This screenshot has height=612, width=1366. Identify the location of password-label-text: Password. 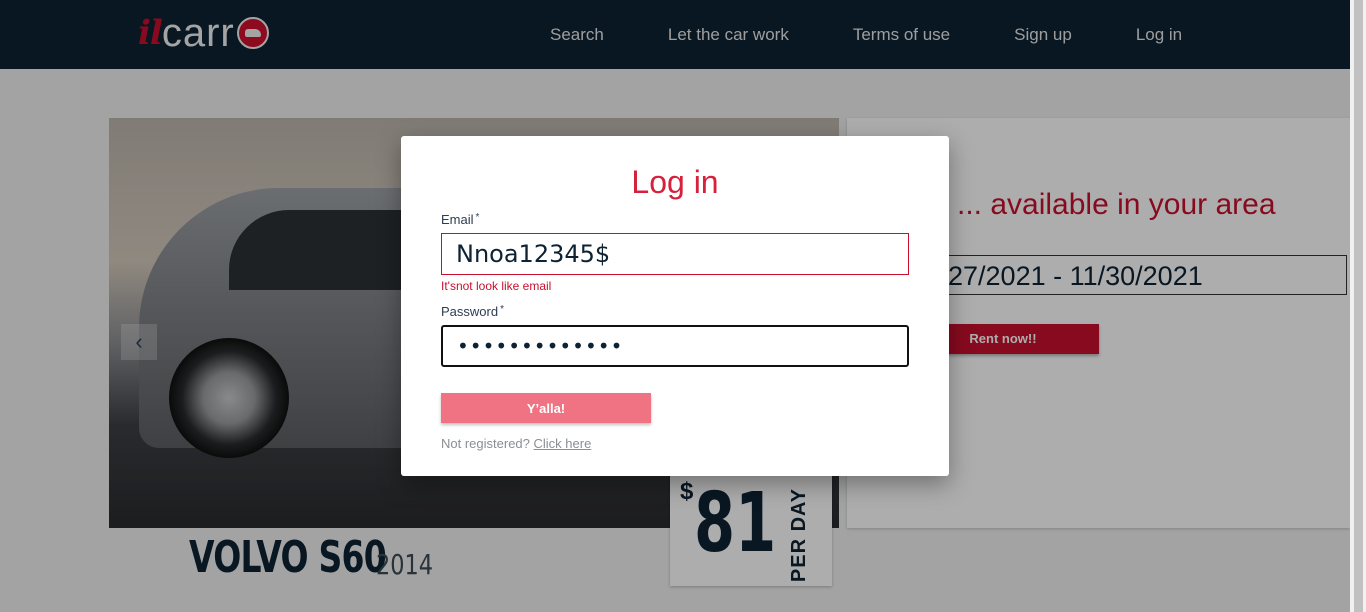
(470, 311).